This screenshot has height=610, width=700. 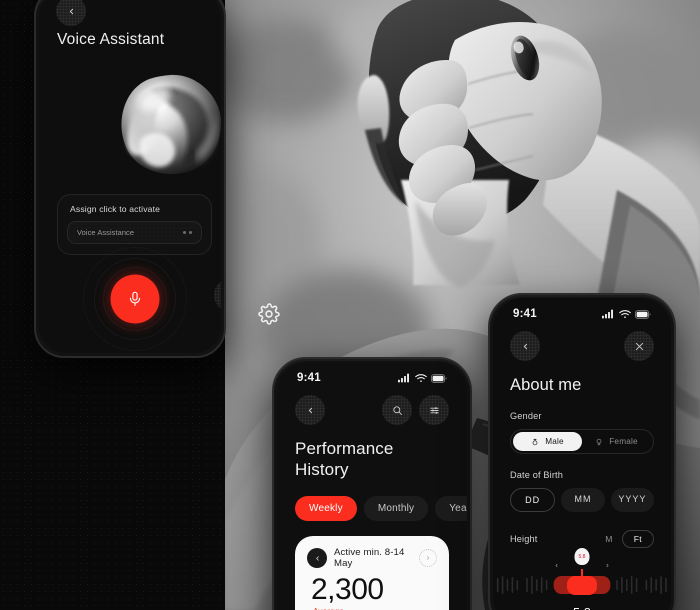 I want to click on close-x-icon, so click(x=639, y=346).